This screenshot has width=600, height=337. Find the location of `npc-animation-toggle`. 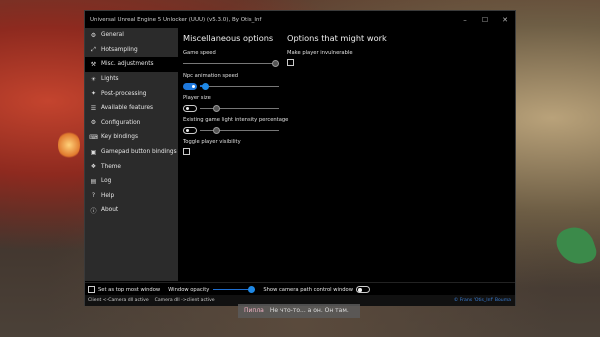

npc-animation-toggle is located at coordinates (190, 86).